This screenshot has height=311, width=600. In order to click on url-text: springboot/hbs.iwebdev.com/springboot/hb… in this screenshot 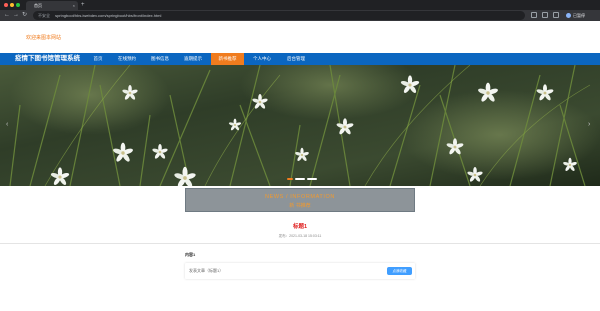, I will do `click(108, 15)`.